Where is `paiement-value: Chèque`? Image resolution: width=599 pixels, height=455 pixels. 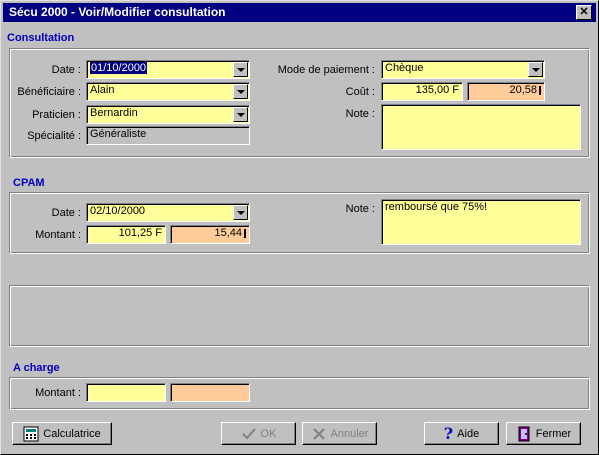 paiement-value: Chèque is located at coordinates (463, 69).